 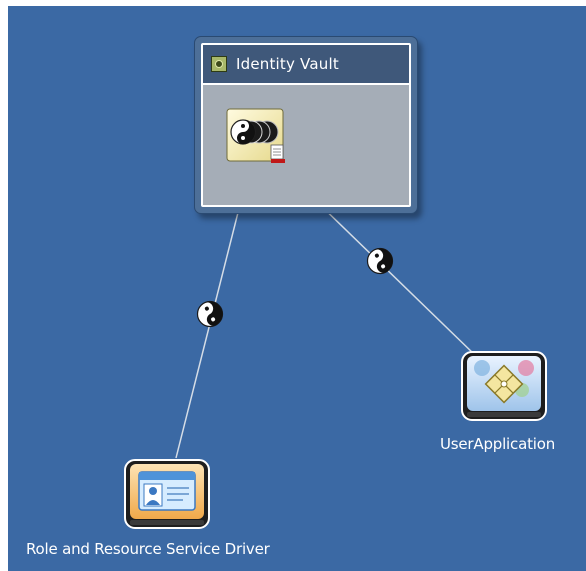 What do you see at coordinates (256, 136) in the screenshot?
I see `yin-yang-server-stack-icon` at bounding box center [256, 136].